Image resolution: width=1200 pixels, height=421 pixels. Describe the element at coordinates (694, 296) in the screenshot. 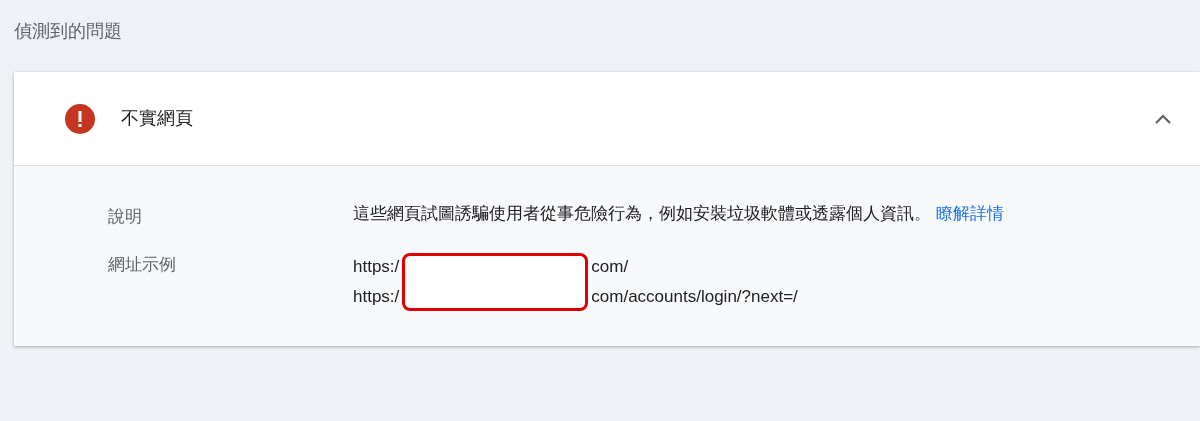

I see `url-suffix: com/accounts/login/?next=/` at that location.